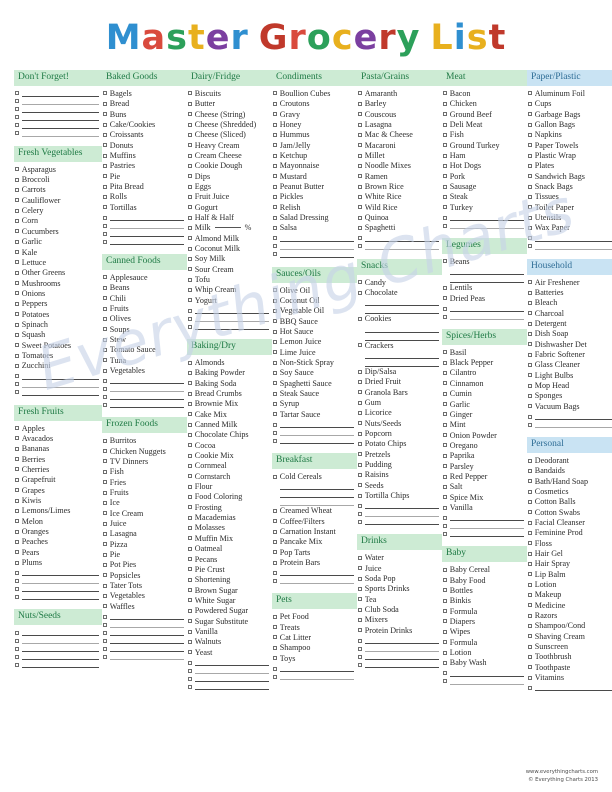 This screenshot has width=612, height=792. I want to click on list-item: Parsley, so click(484, 467).